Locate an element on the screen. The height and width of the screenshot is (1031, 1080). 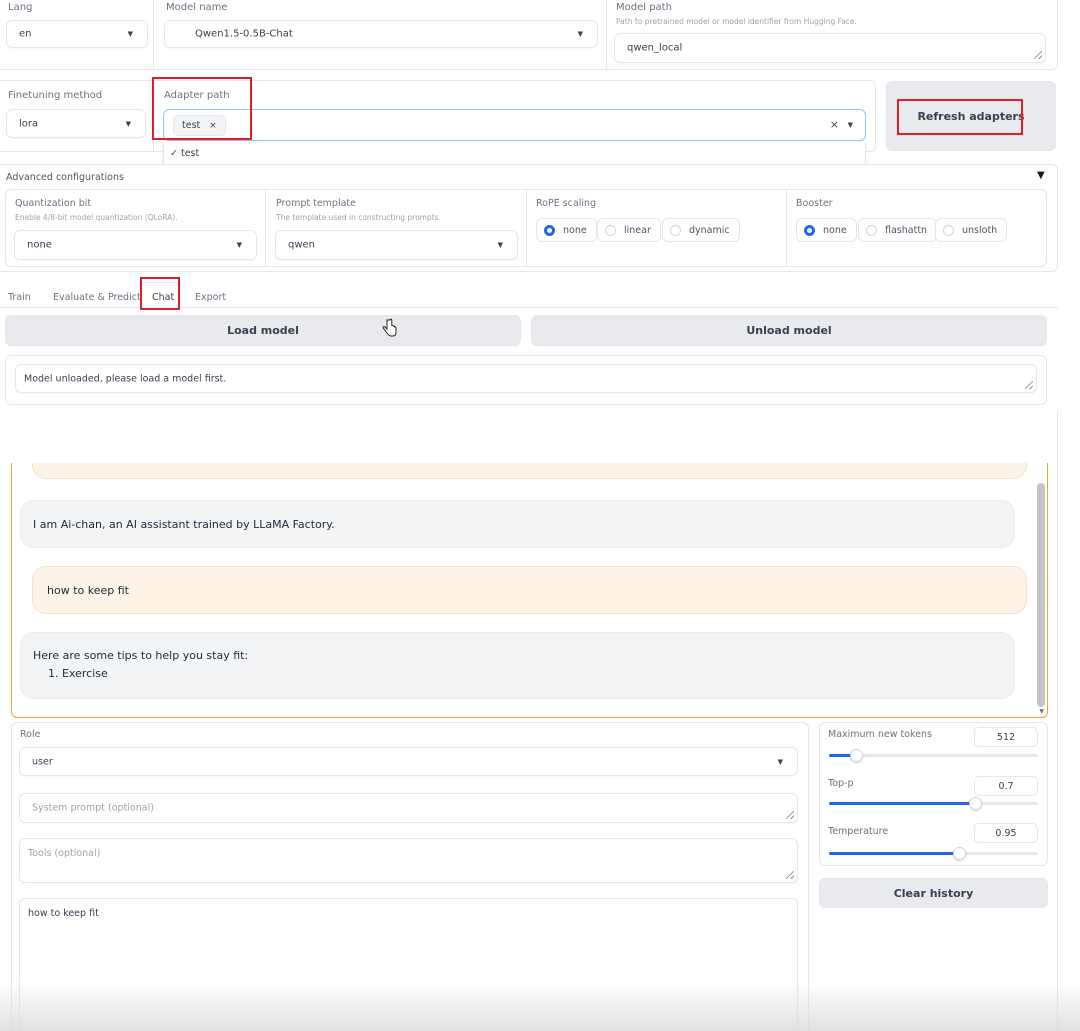
rope-option-none: none is located at coordinates (566, 230).